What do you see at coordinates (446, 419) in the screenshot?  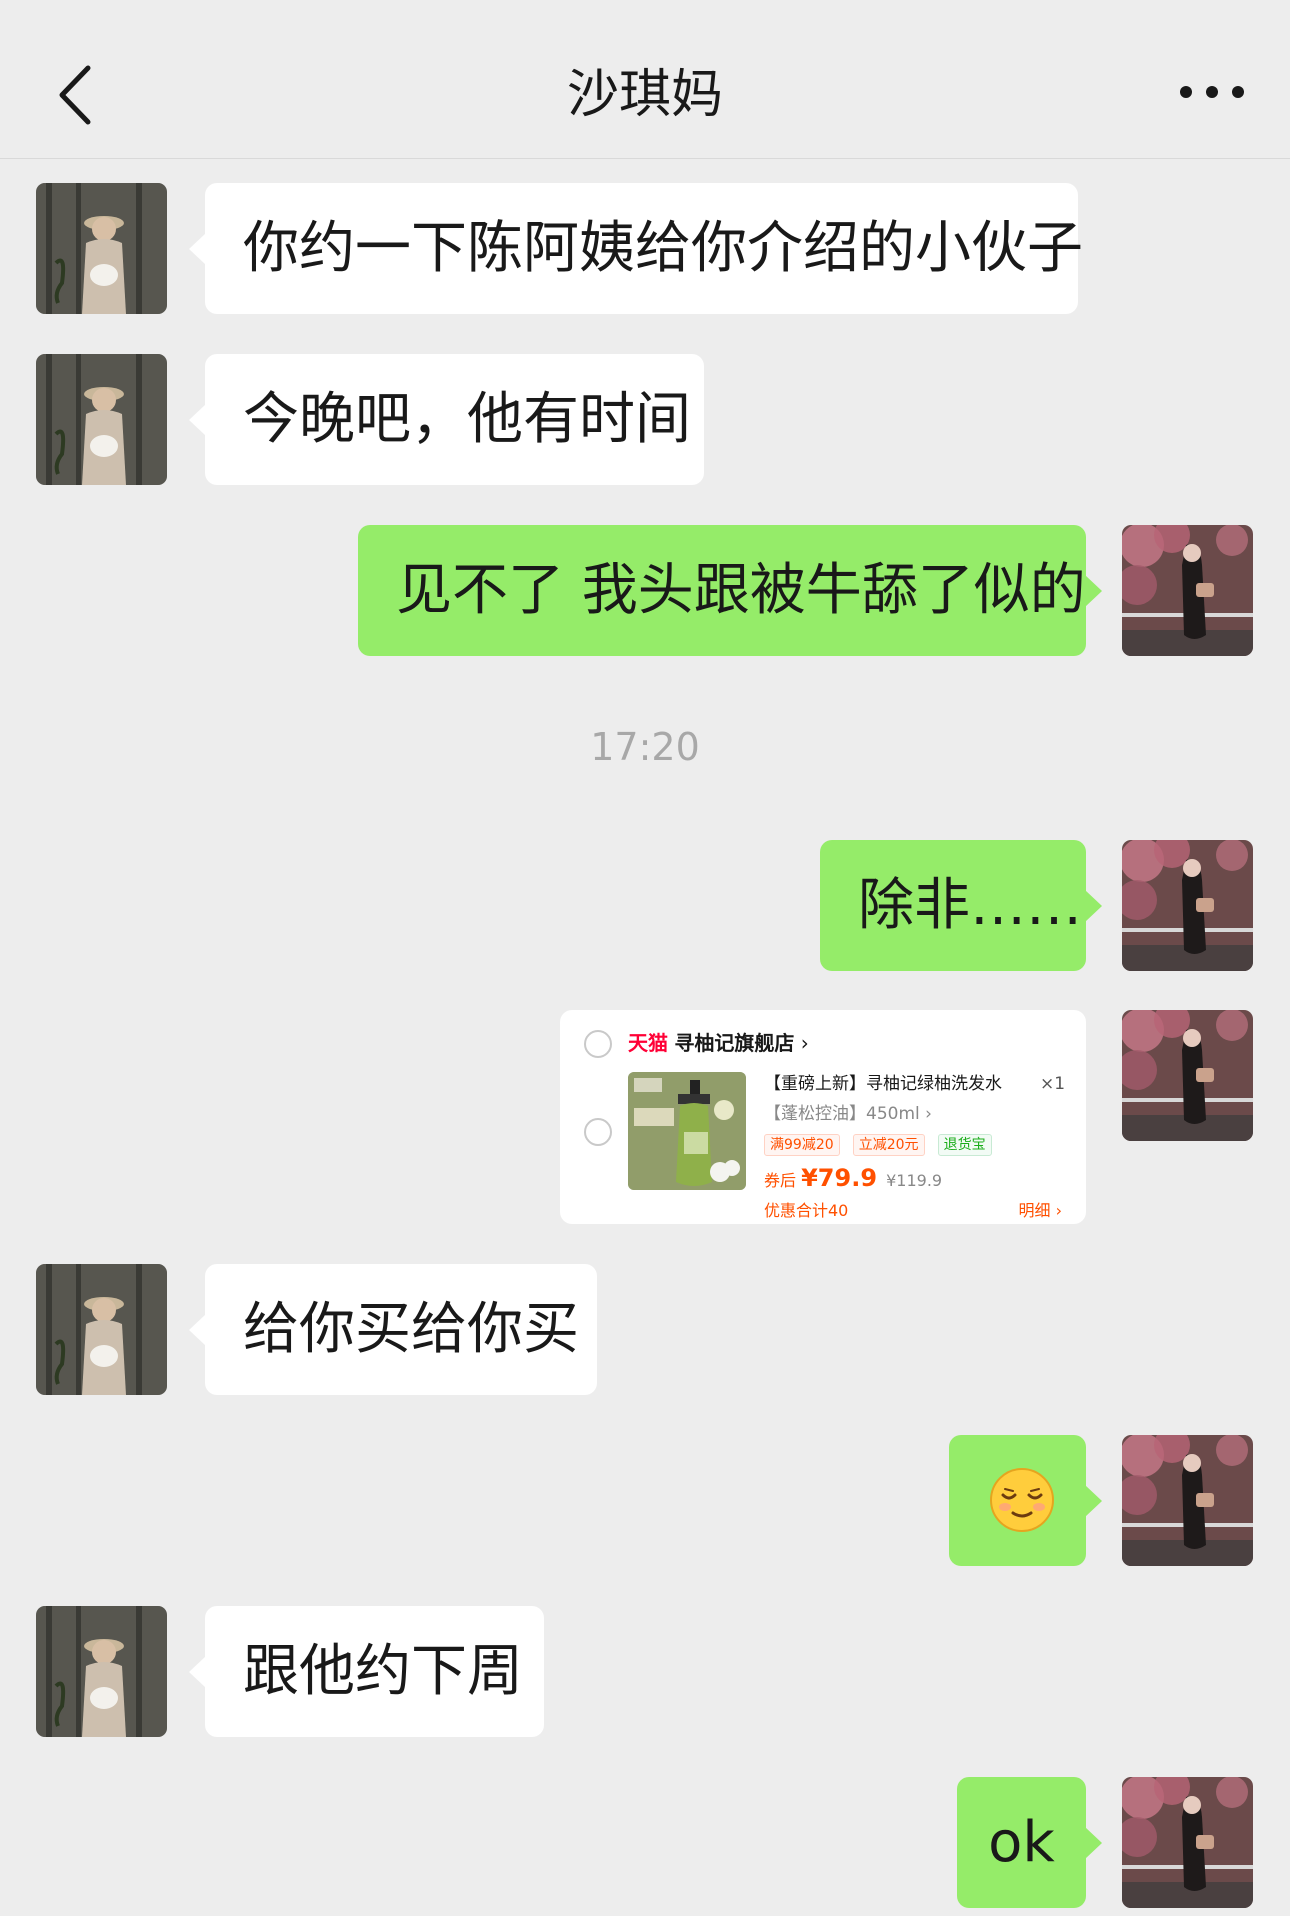 I see `message-bubble-incoming: 今晚吧，他有时间` at bounding box center [446, 419].